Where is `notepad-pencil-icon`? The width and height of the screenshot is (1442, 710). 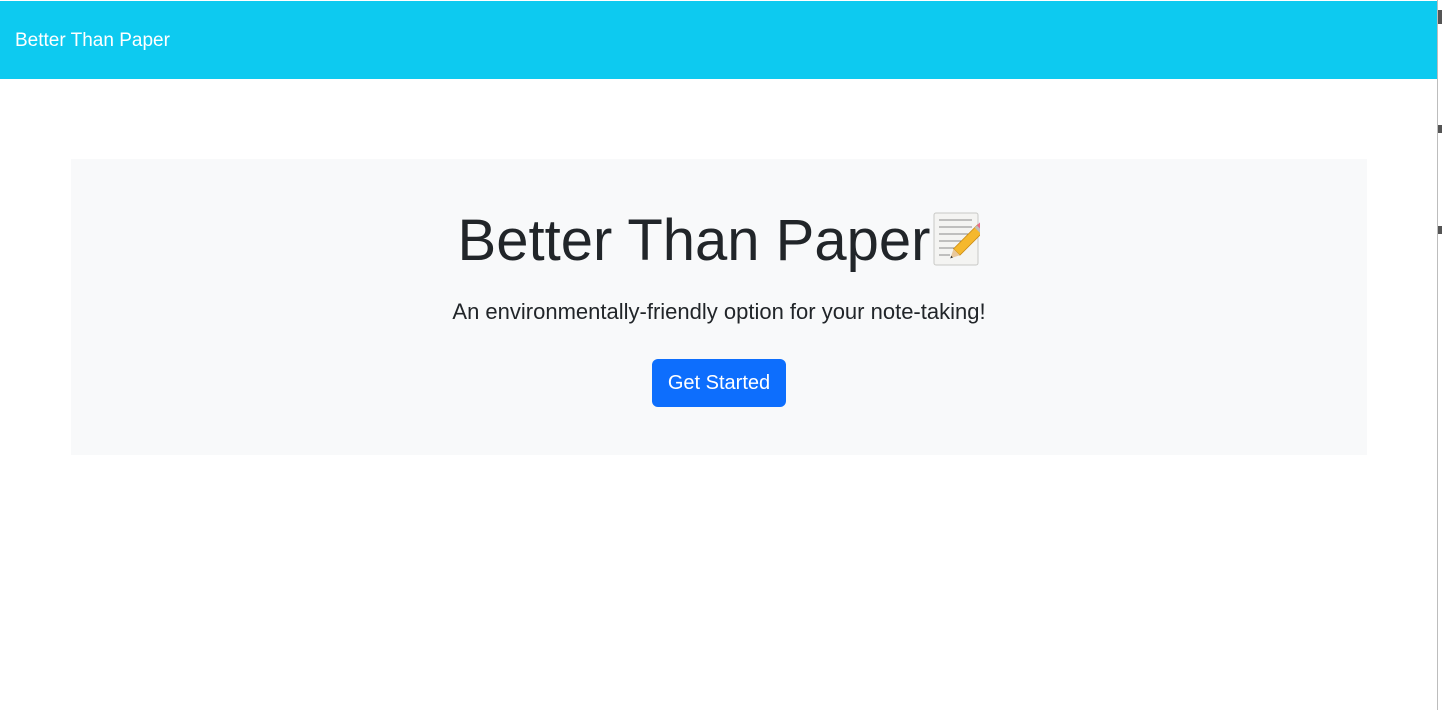
notepad-pencil-icon is located at coordinates (956, 239).